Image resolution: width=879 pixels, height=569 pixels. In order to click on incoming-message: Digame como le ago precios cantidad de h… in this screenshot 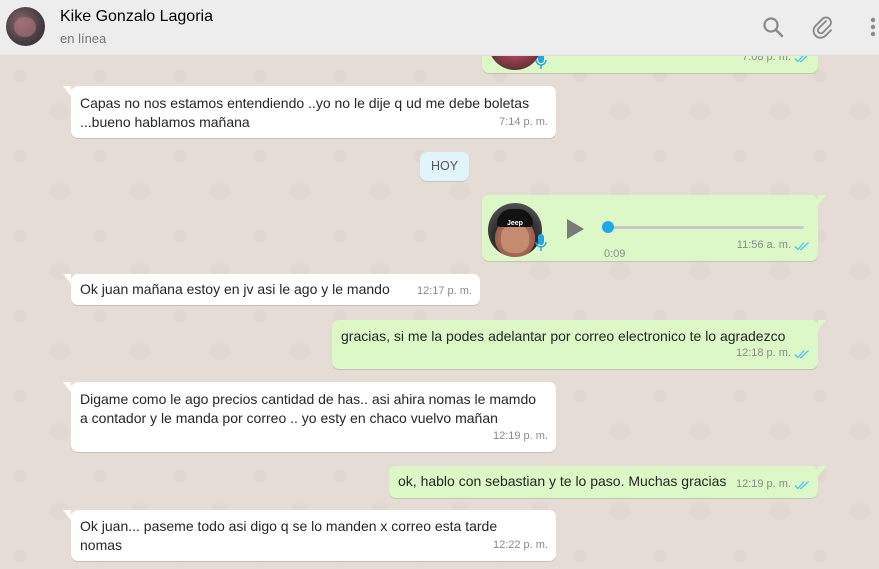, I will do `click(309, 417)`.